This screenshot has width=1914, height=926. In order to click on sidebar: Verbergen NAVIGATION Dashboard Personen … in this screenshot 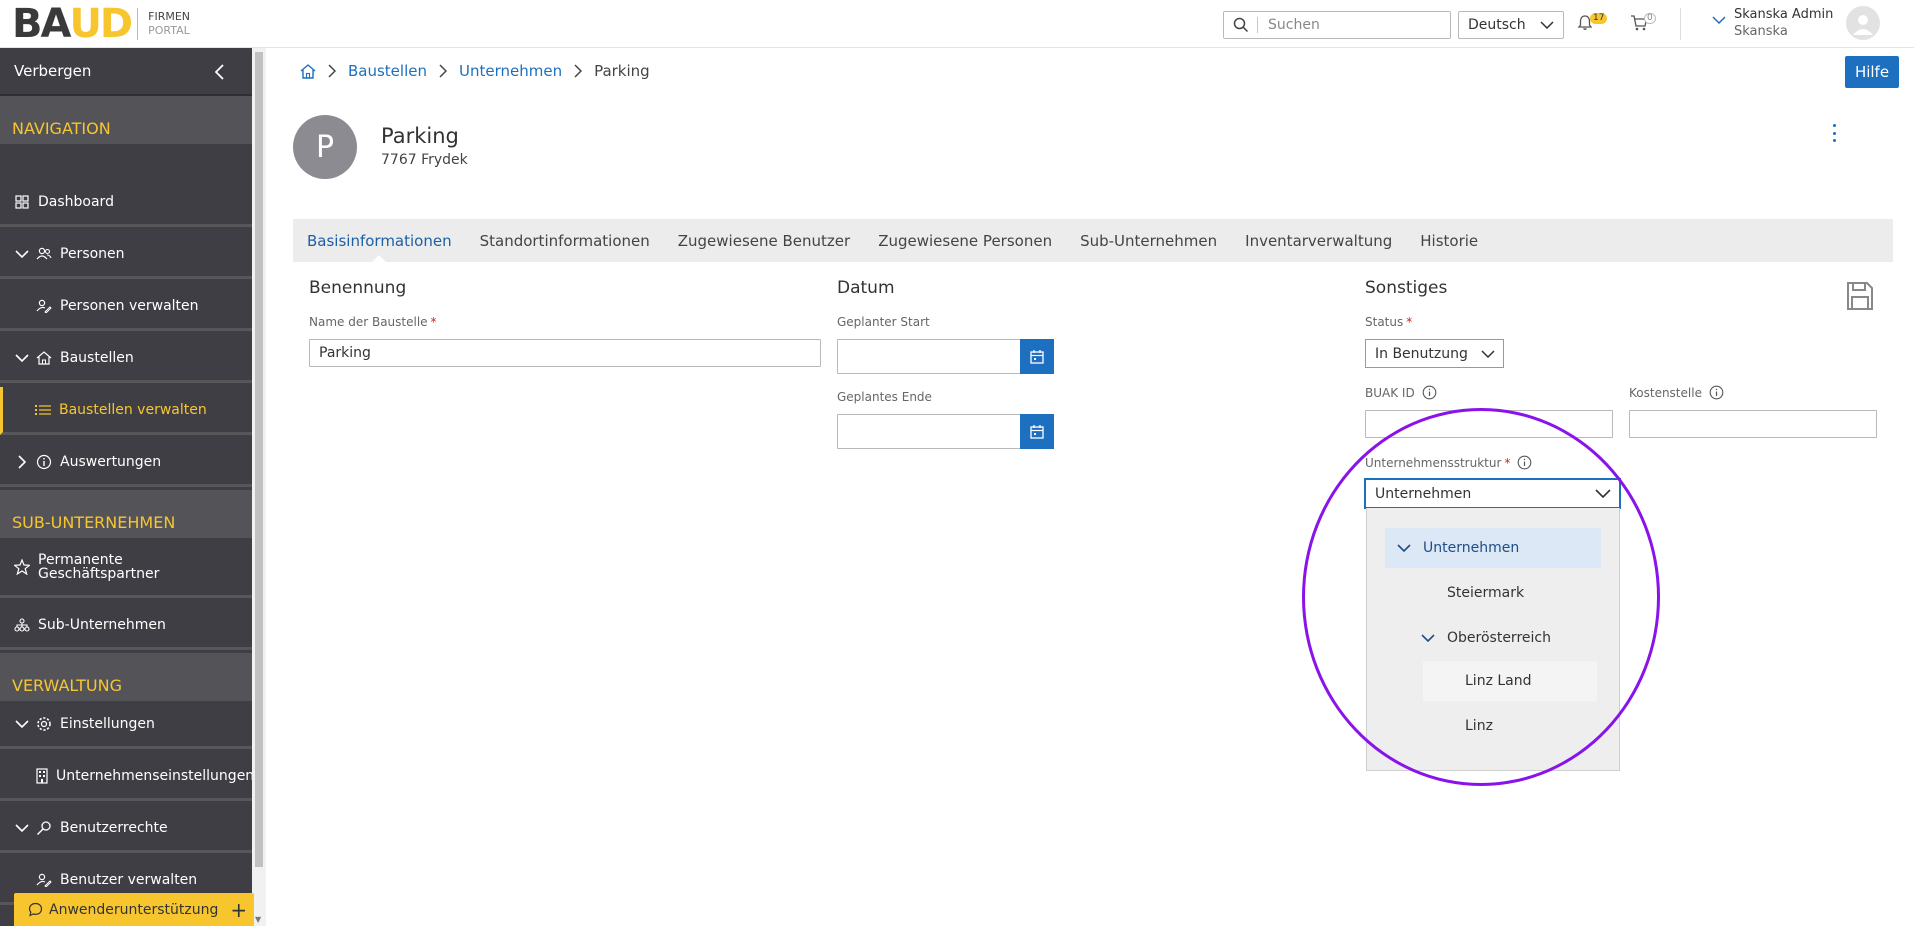, I will do `click(126, 487)`.